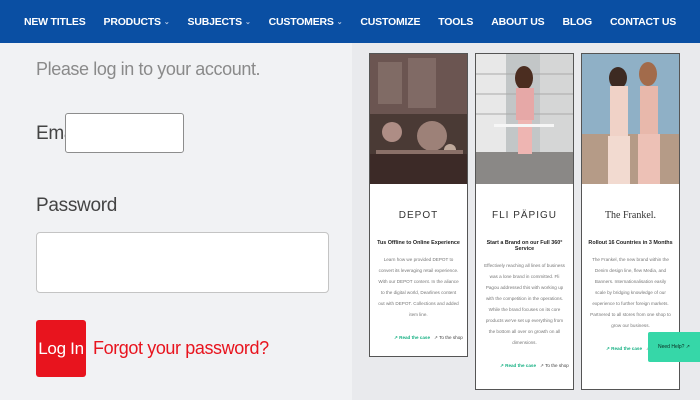 The height and width of the screenshot is (400, 700). I want to click on nav-label: SUBJECTS, so click(215, 21).